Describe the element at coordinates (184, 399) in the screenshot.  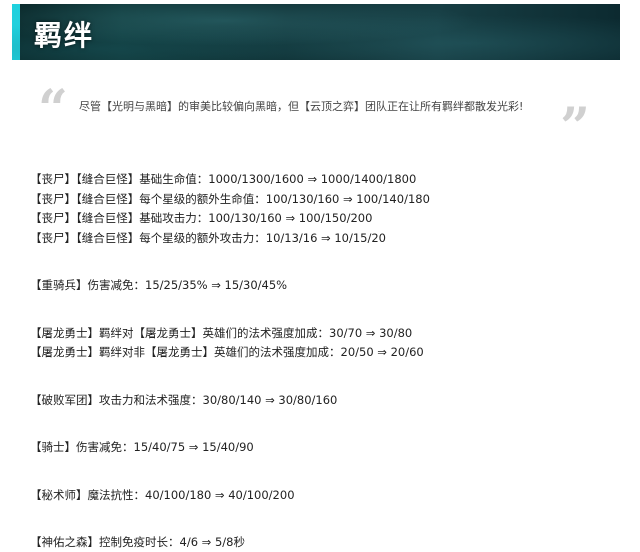
I see `note-line: 【破败军团】攻击力和法术强度：30/80/140 ⇒ 30/80/160` at that location.